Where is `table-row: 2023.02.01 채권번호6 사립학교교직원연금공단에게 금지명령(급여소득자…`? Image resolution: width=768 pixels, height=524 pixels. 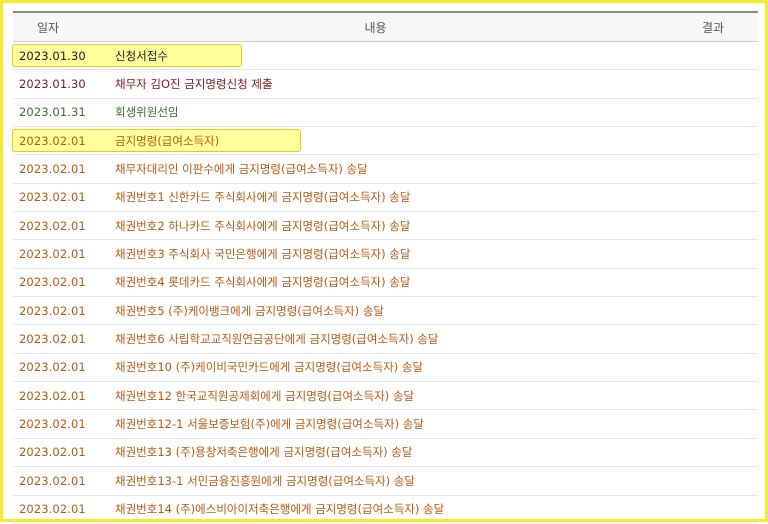
table-row: 2023.02.01 채권번호6 사립학교교직원연금공단에게 금지명령(급여소득자… is located at coordinates (385, 339).